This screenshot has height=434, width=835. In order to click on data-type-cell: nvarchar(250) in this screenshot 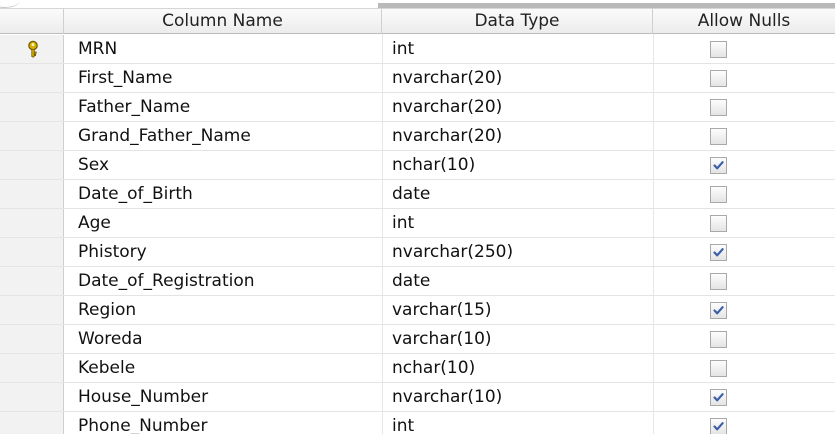, I will do `click(452, 252)`.